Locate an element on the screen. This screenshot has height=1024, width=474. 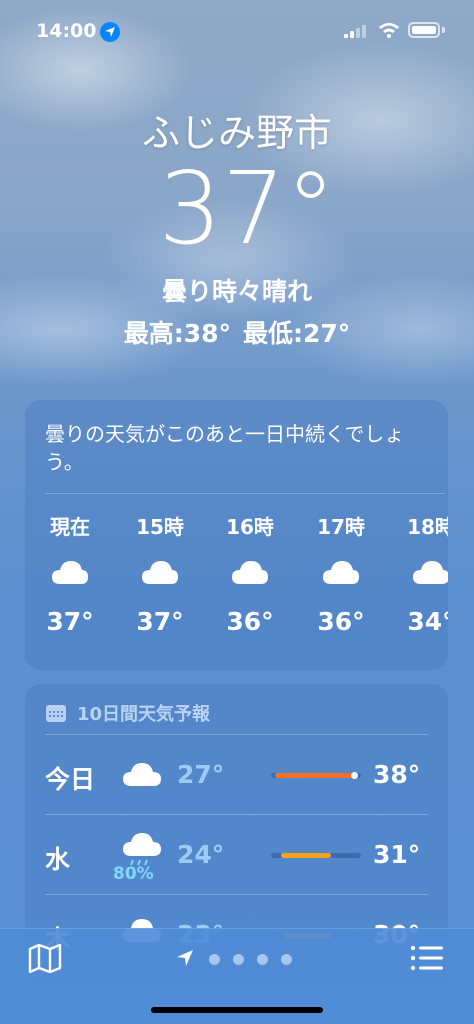
hourly-list: 現在 37° 15時 37° 16時 36° 17時 36° 18時 34 is located at coordinates (236, 587).